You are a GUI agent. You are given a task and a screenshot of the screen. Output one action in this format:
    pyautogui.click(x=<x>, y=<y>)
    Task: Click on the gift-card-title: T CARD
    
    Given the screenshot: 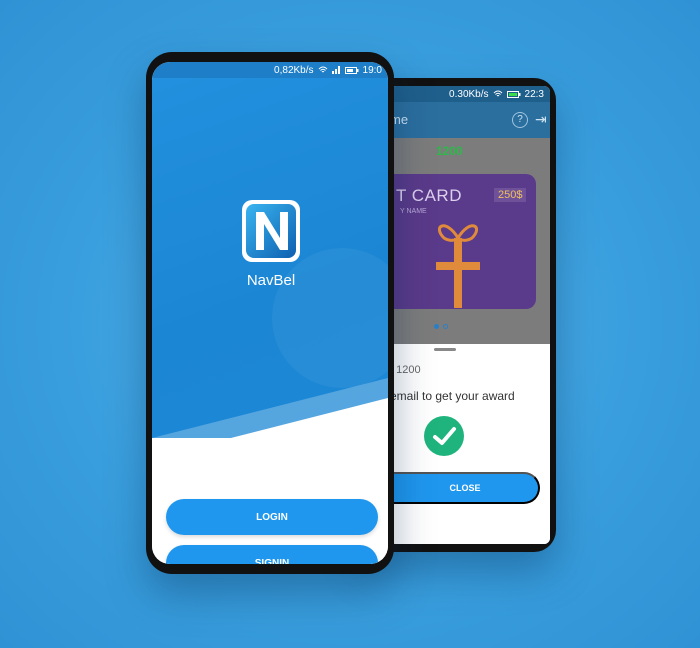 What is the action you would take?
    pyautogui.click(x=429, y=195)
    